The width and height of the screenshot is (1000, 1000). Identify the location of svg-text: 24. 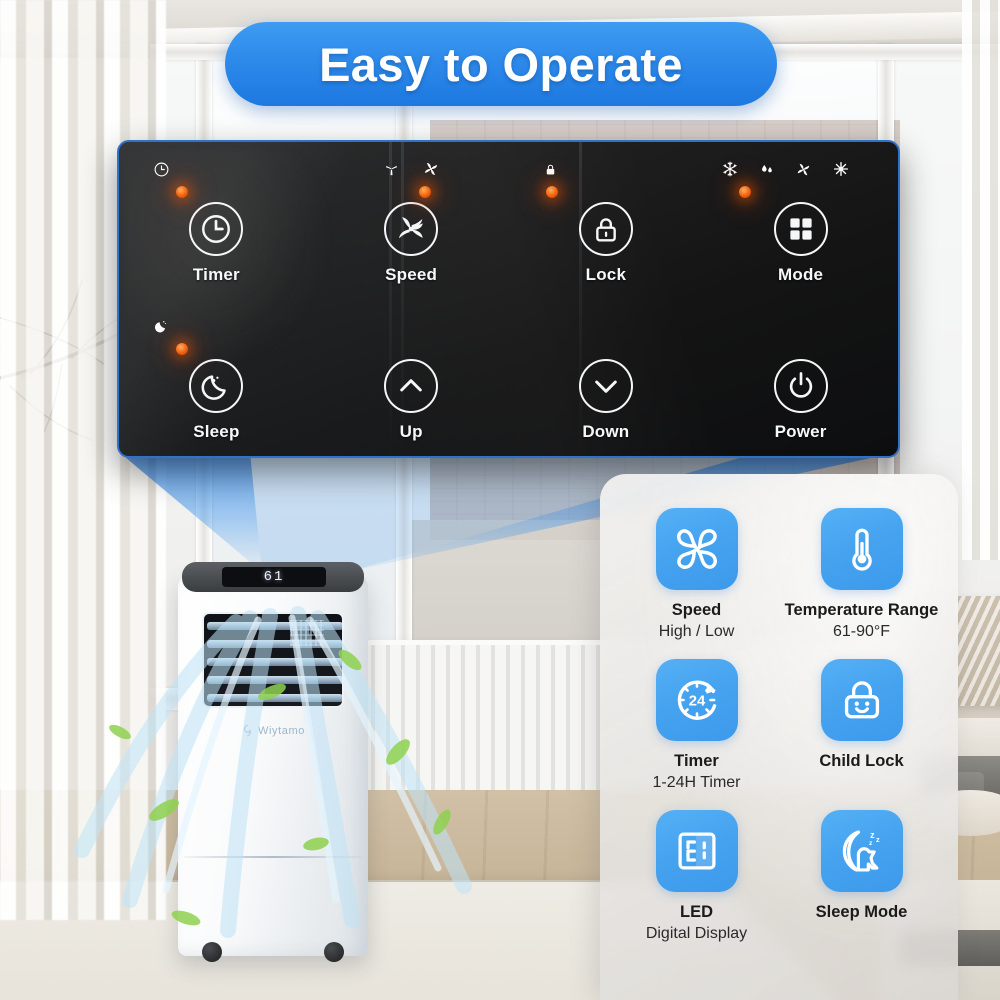
(696, 701).